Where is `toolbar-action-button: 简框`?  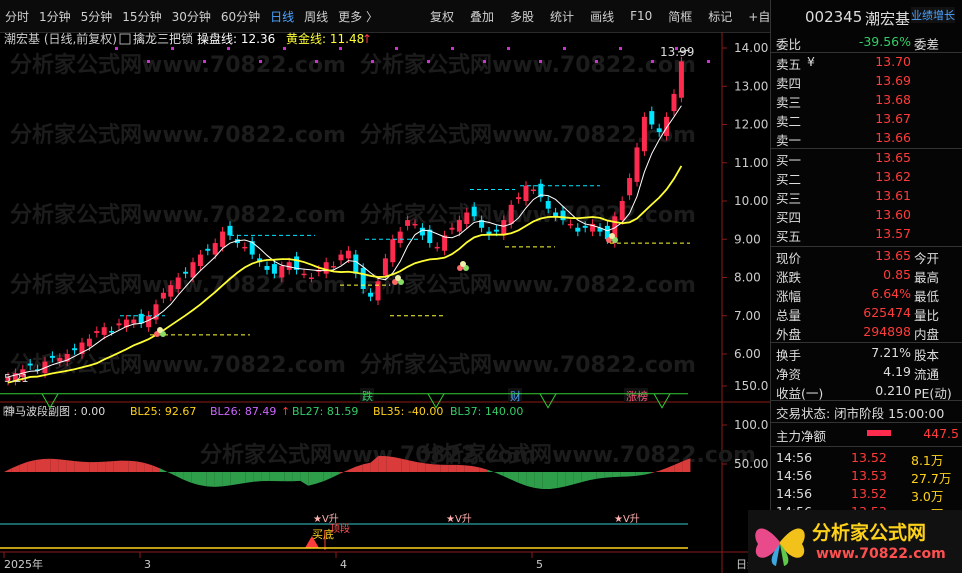
toolbar-action-button: 简框 is located at coordinates (680, 16).